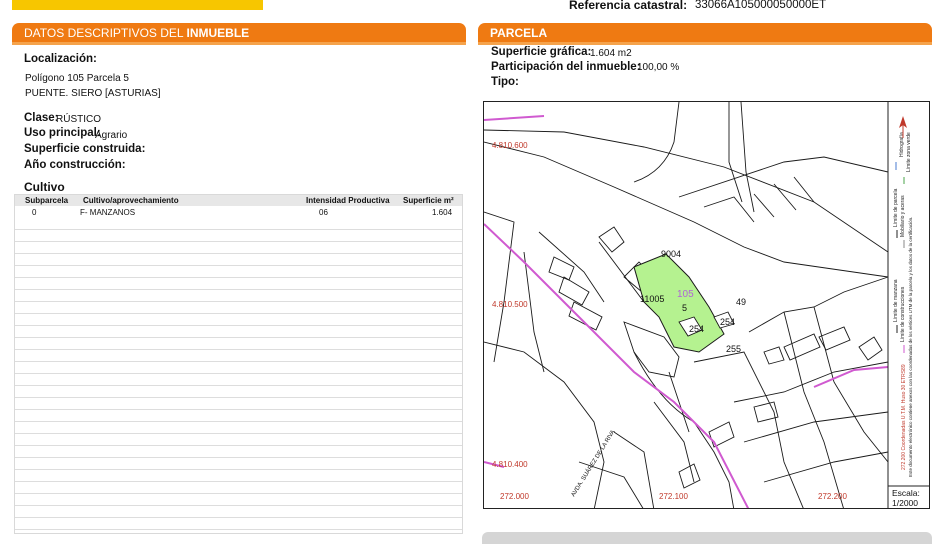 This screenshot has height=544, width=948. What do you see at coordinates (707, 538) in the screenshot?
I see `bottom-grey-bar` at bounding box center [707, 538].